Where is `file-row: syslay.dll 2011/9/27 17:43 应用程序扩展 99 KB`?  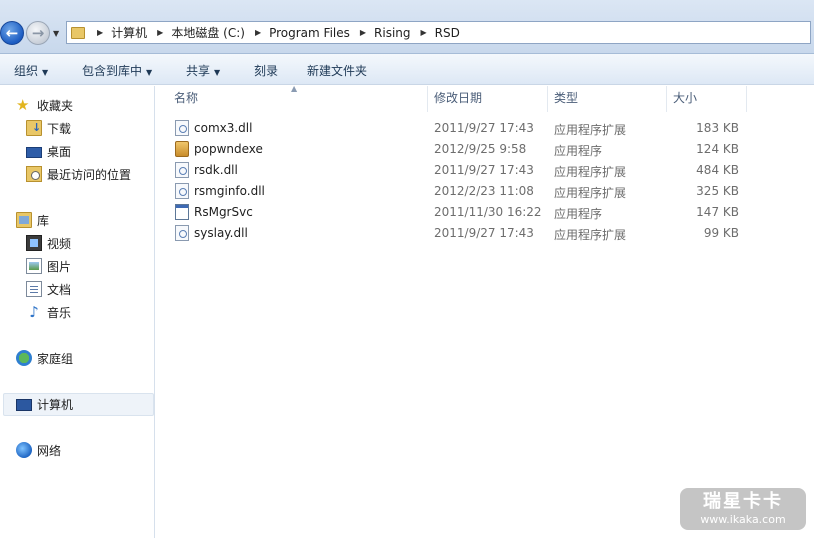
file-row: syslay.dll 2011/9/27 17:43 应用程序扩展 99 KB is located at coordinates (460, 233).